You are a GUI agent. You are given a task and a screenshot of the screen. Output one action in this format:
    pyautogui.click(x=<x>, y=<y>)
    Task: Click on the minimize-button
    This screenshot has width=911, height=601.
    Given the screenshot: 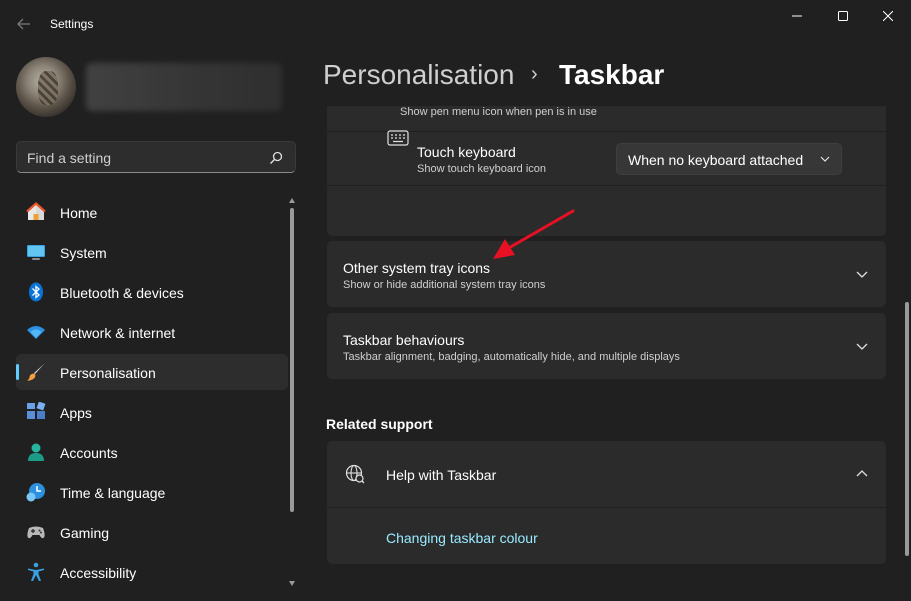 What is the action you would take?
    pyautogui.click(x=797, y=16)
    